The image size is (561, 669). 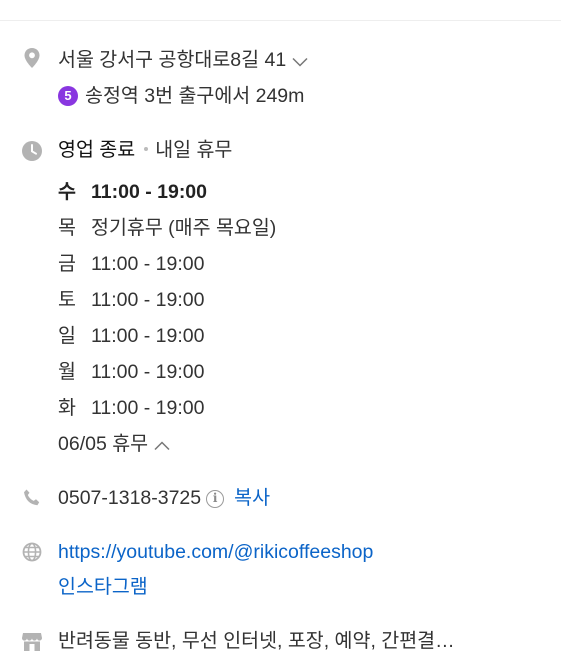 What do you see at coordinates (67, 192) in the screenshot?
I see `day-label: 수` at bounding box center [67, 192].